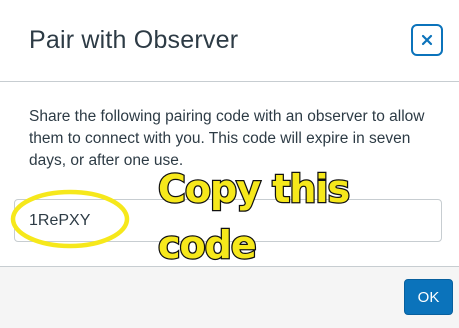 This screenshot has height=328, width=459. I want to click on close-icon, so click(427, 40).